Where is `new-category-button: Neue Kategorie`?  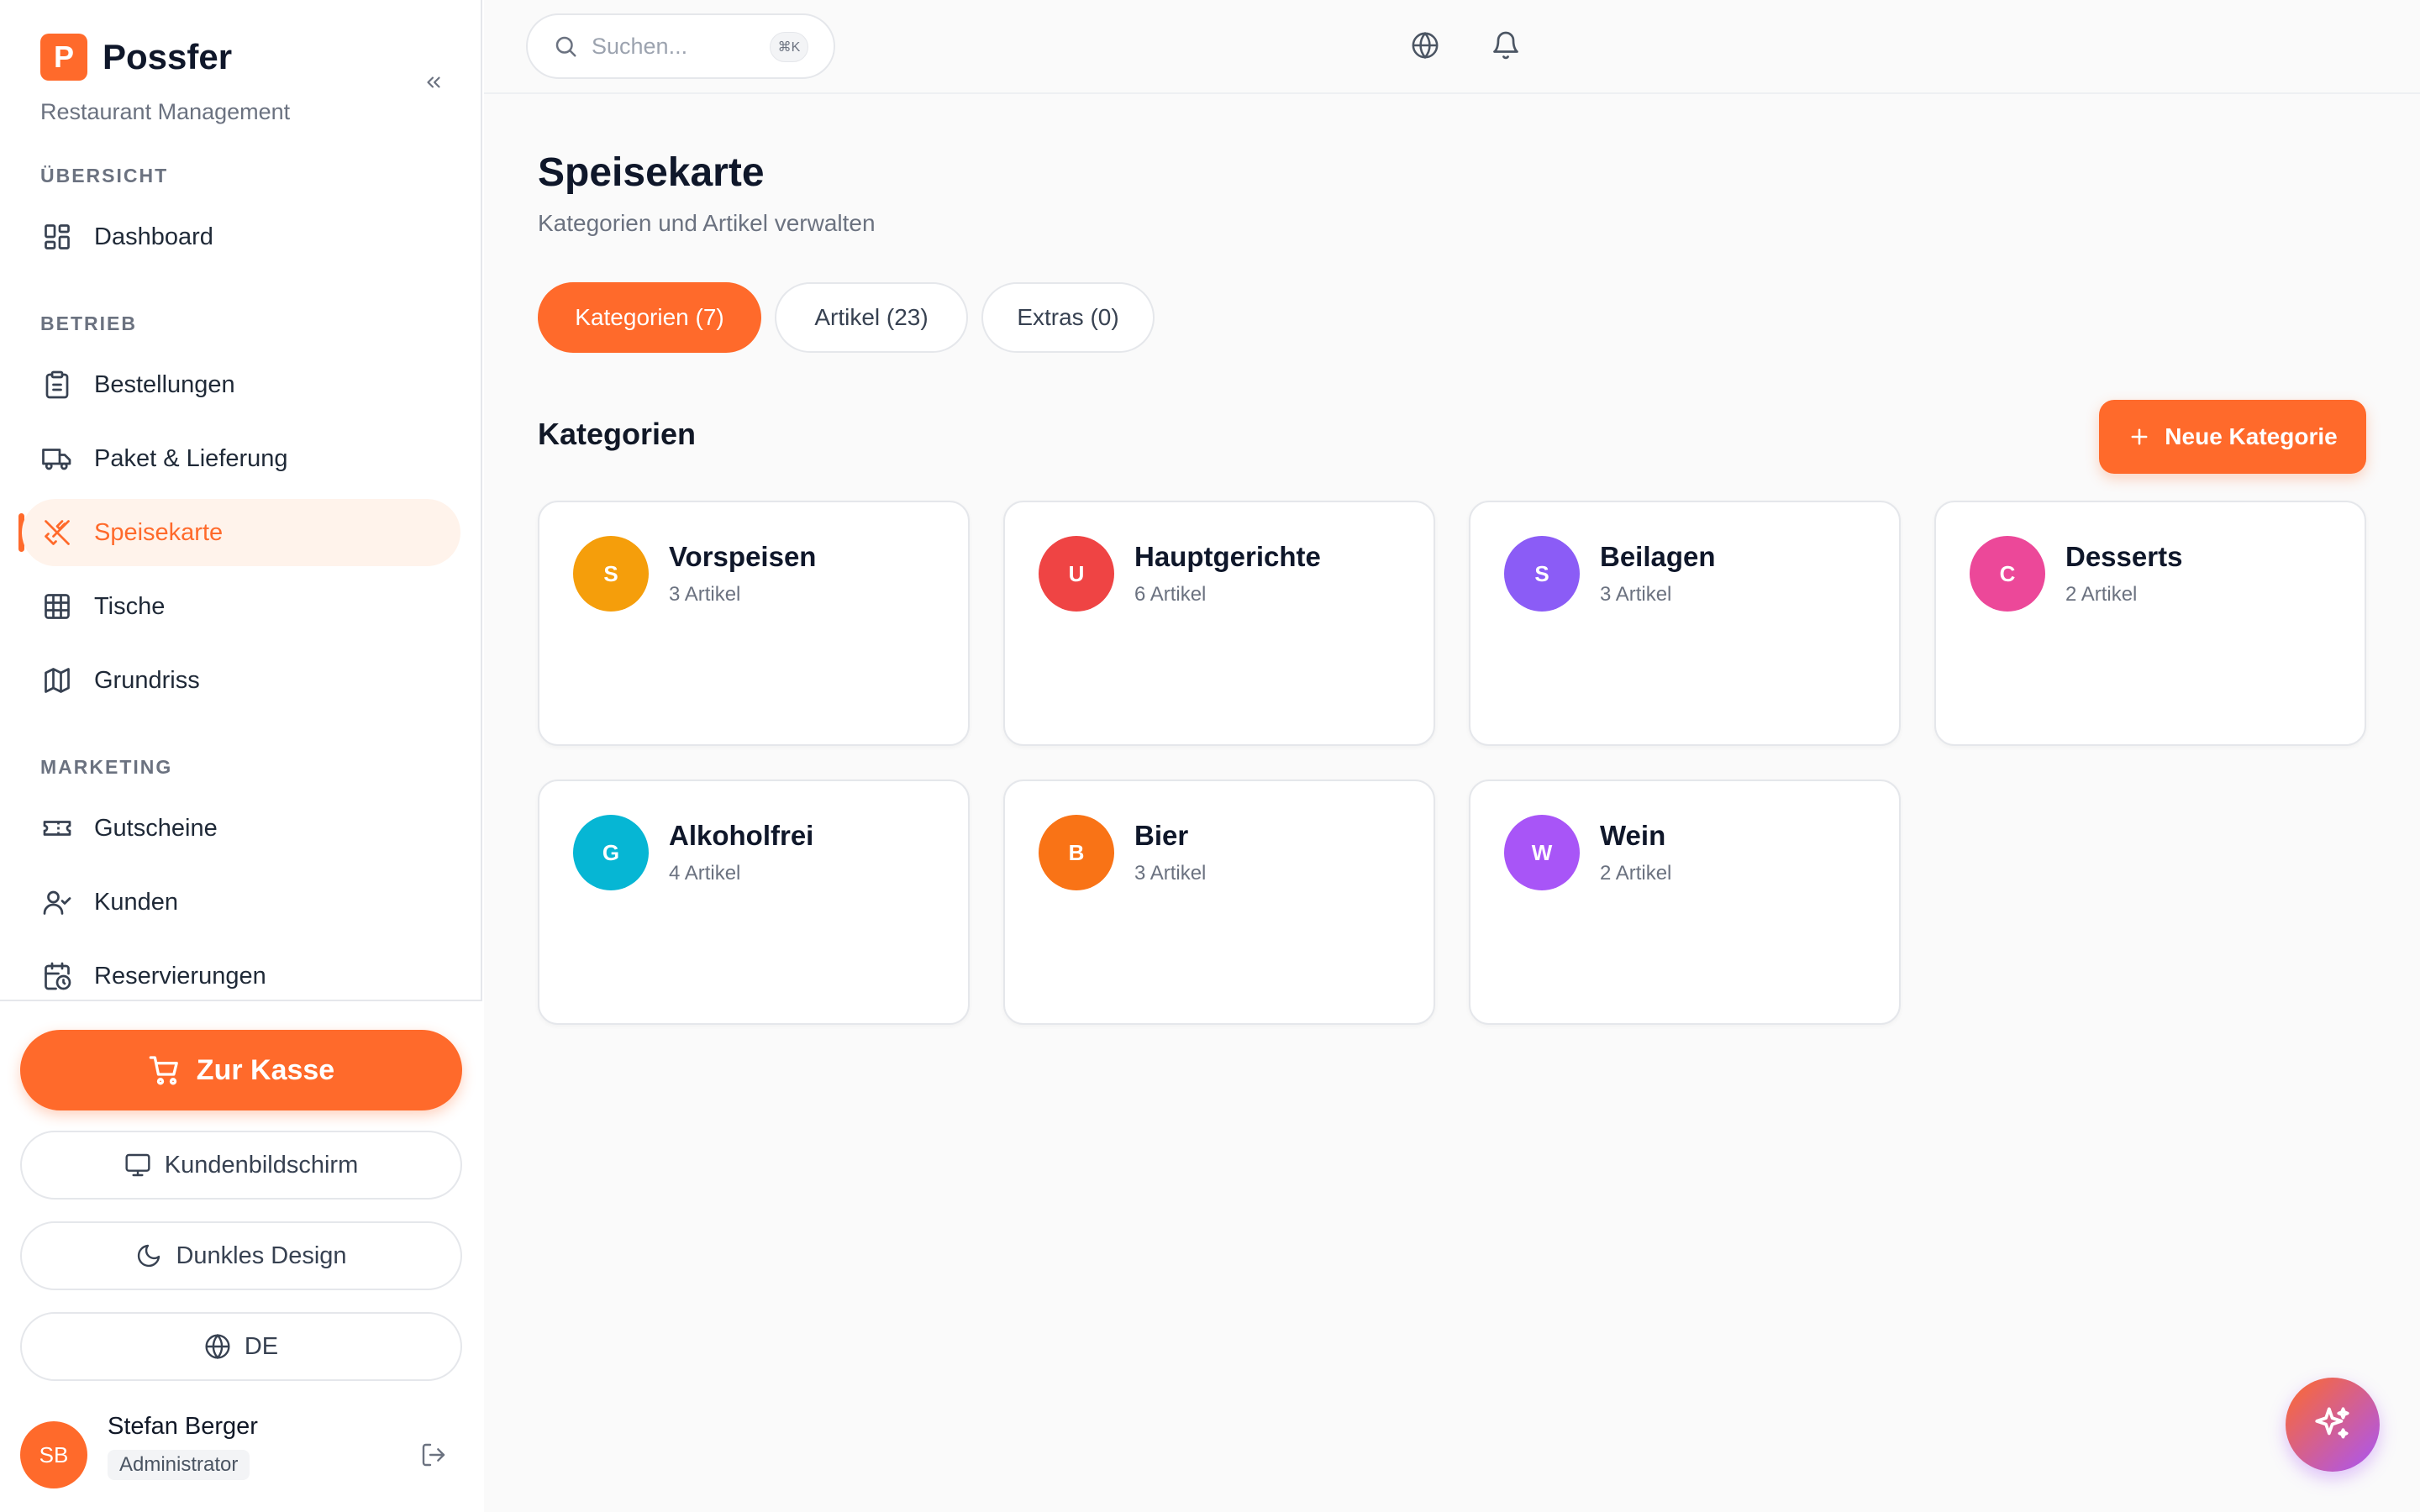 new-category-button: Neue Kategorie is located at coordinates (2232, 437).